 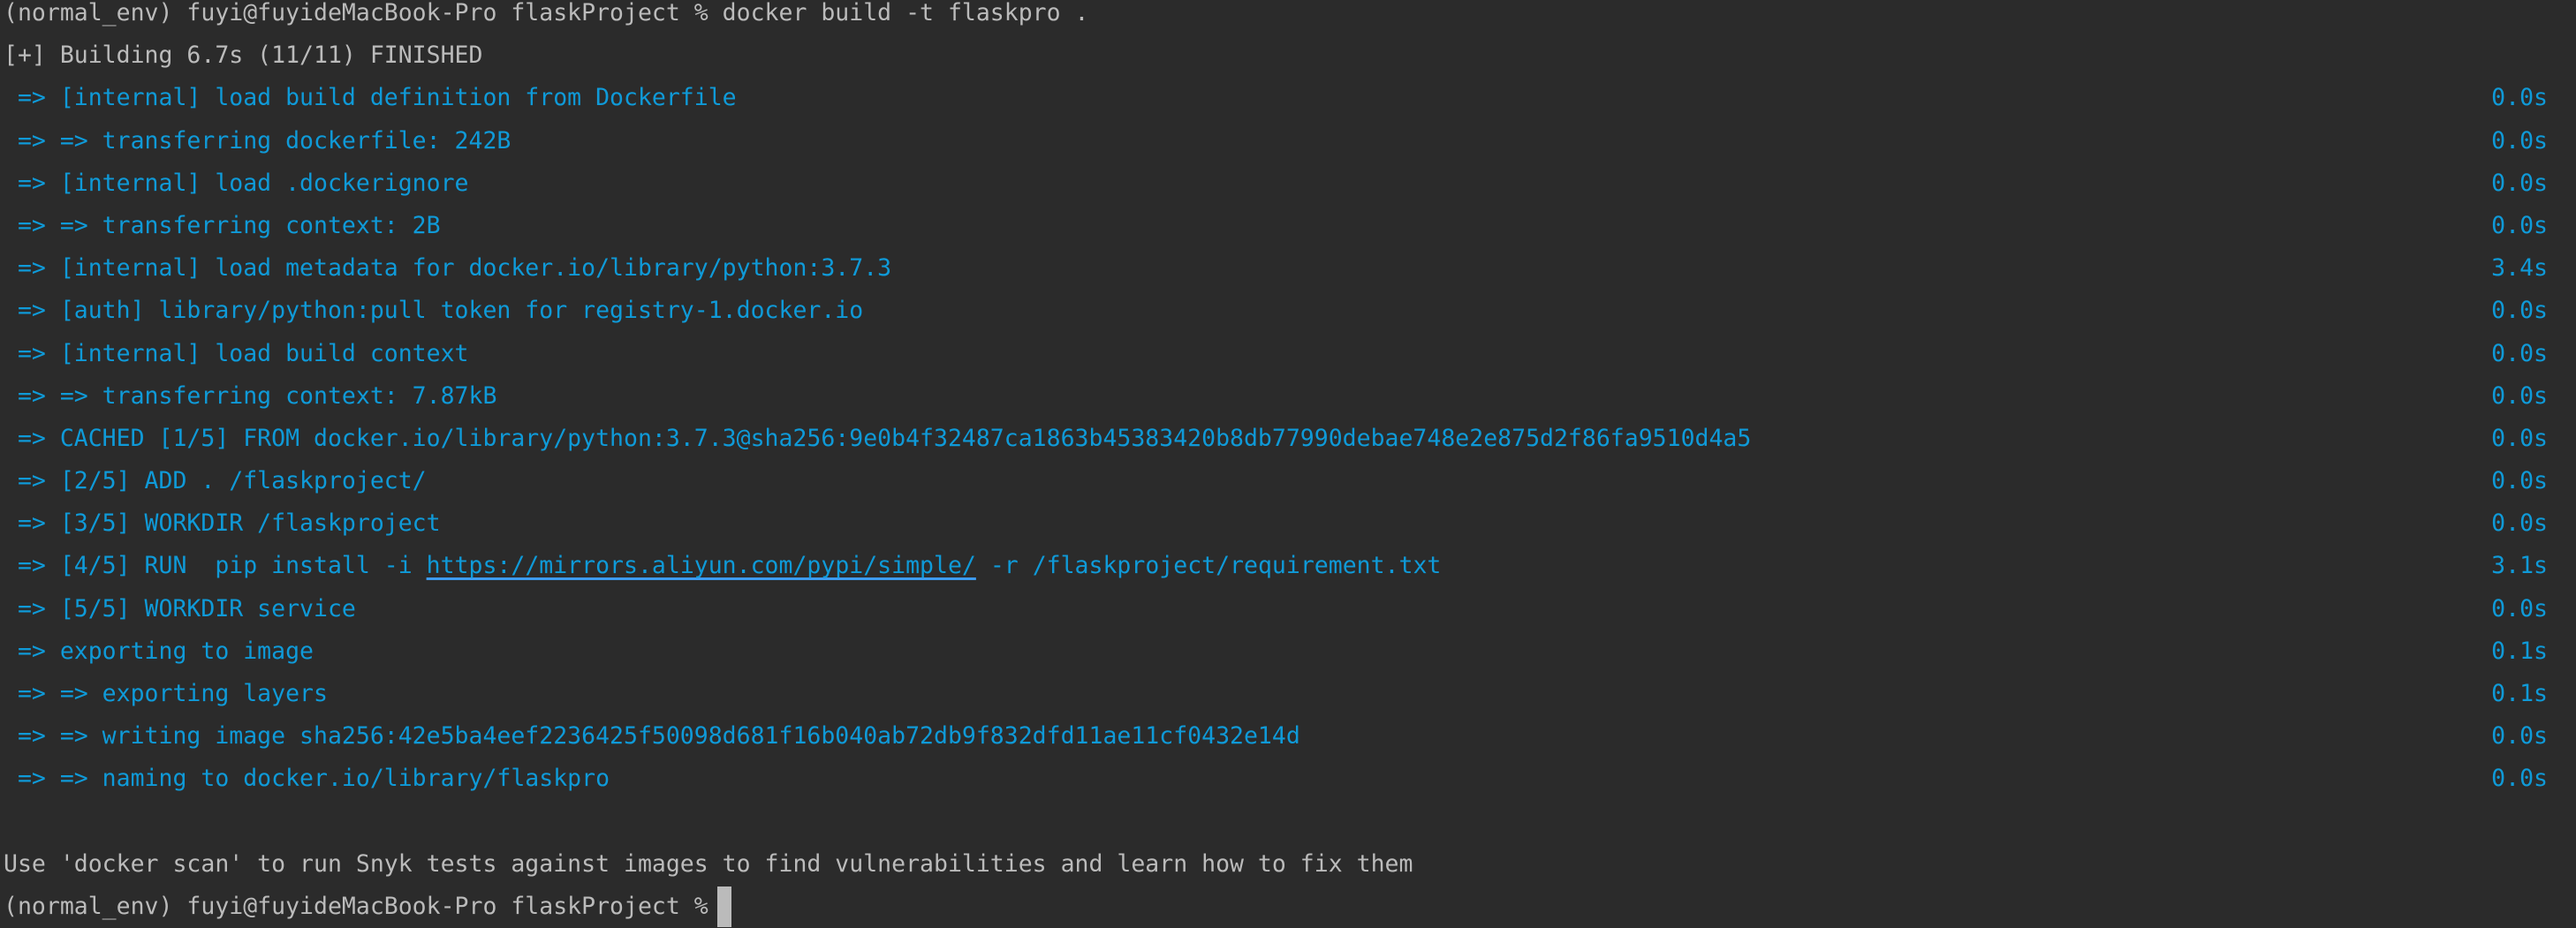 What do you see at coordinates (724, 907) in the screenshot?
I see `text-cursor` at bounding box center [724, 907].